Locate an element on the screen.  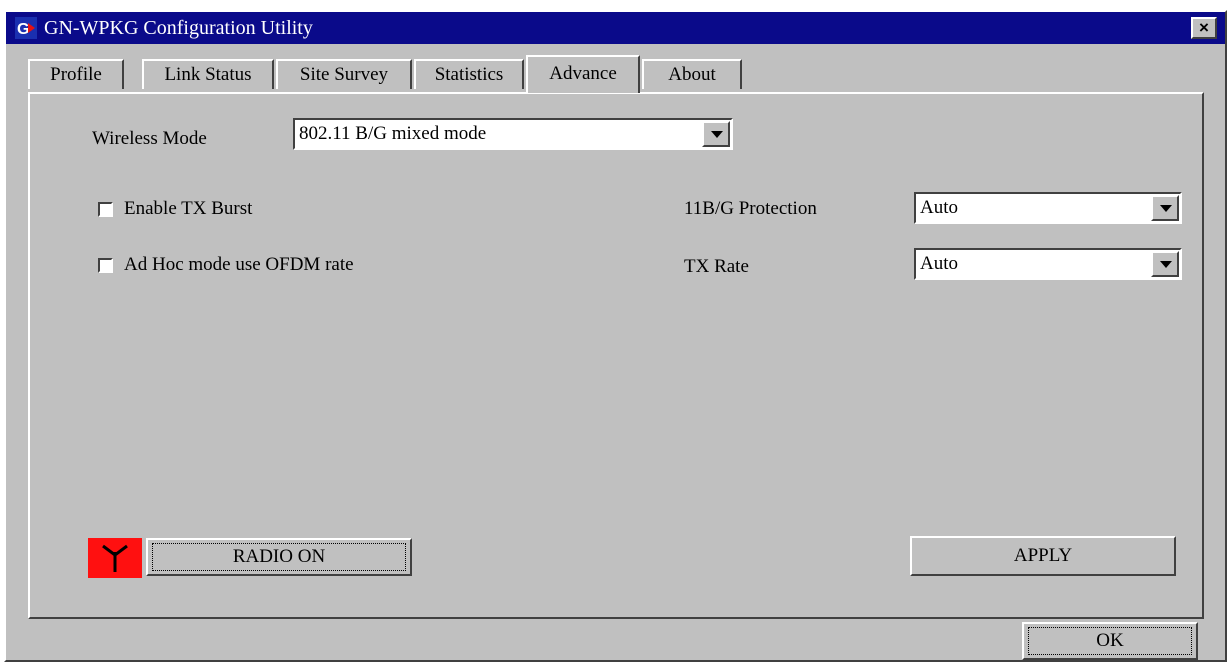
tab-label: Advance is located at coordinates (583, 73).